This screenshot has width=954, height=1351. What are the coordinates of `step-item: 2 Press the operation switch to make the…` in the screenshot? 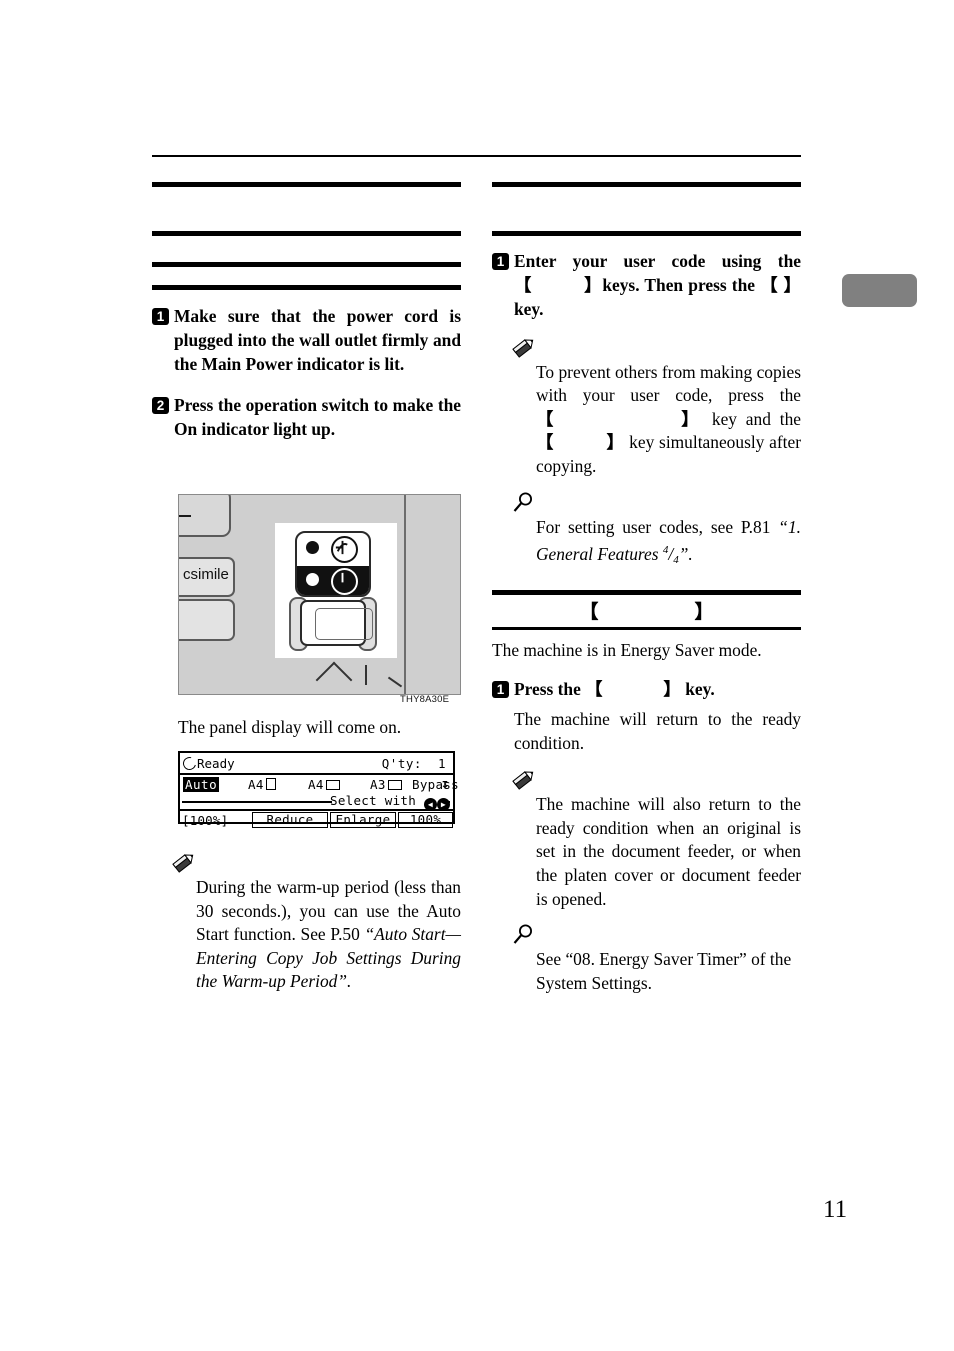 It's located at (306, 417).